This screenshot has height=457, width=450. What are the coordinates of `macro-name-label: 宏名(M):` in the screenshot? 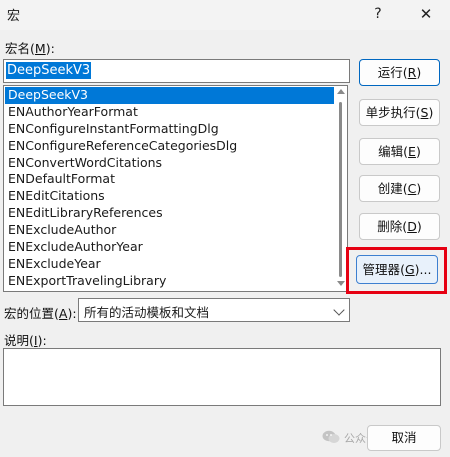 It's located at (30, 48).